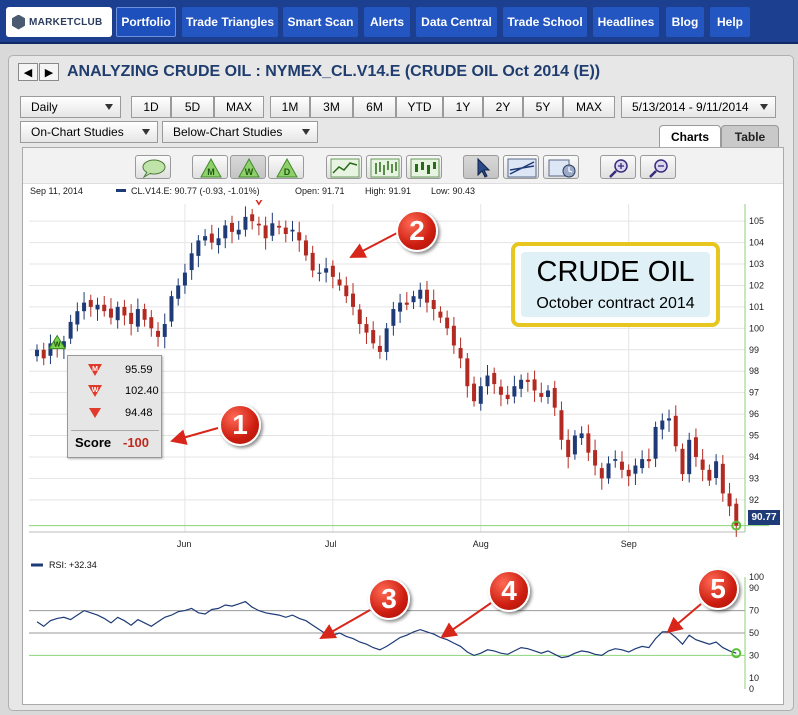 The height and width of the screenshot is (715, 798). I want to click on zoom-in-button, so click(618, 167).